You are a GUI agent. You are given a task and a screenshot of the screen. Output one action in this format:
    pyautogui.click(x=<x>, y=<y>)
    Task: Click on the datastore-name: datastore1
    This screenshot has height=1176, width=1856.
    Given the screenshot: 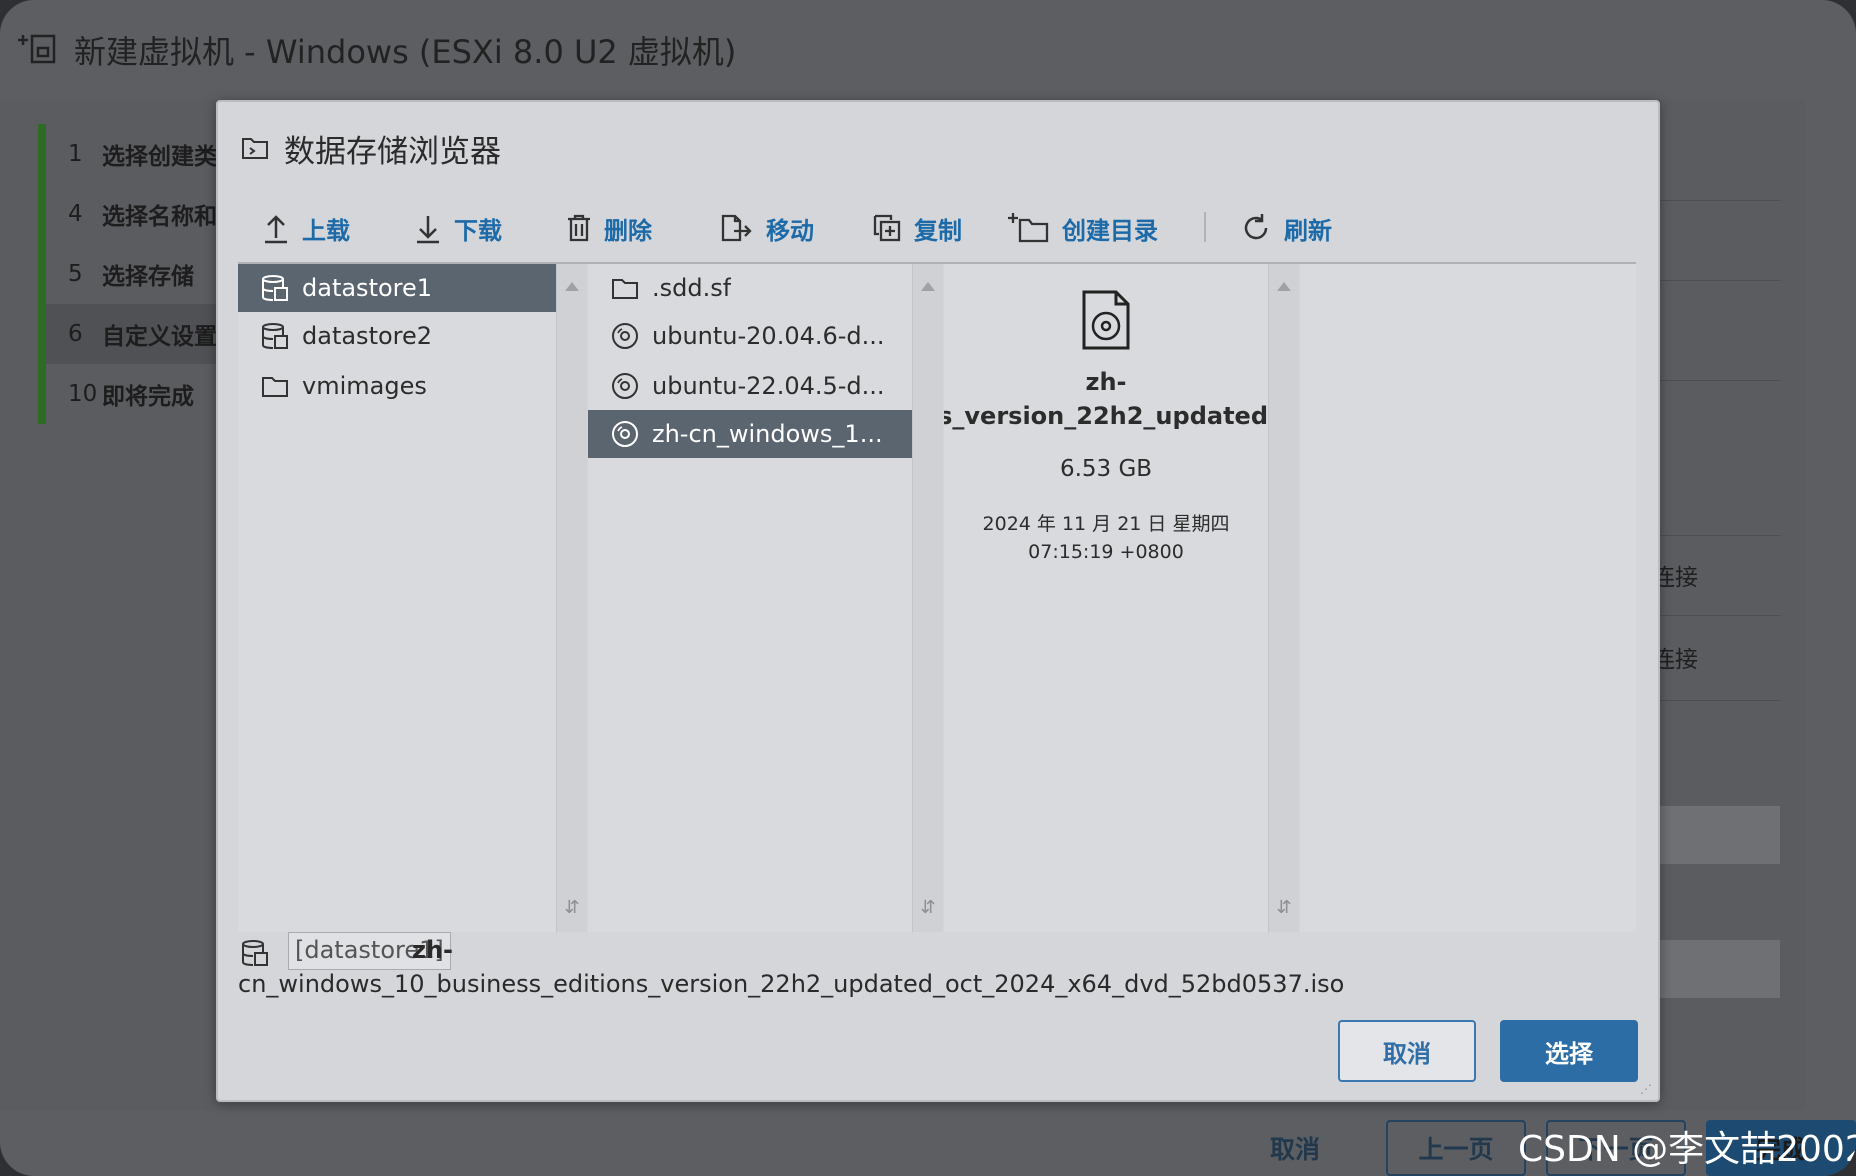 What is the action you would take?
    pyautogui.click(x=367, y=288)
    